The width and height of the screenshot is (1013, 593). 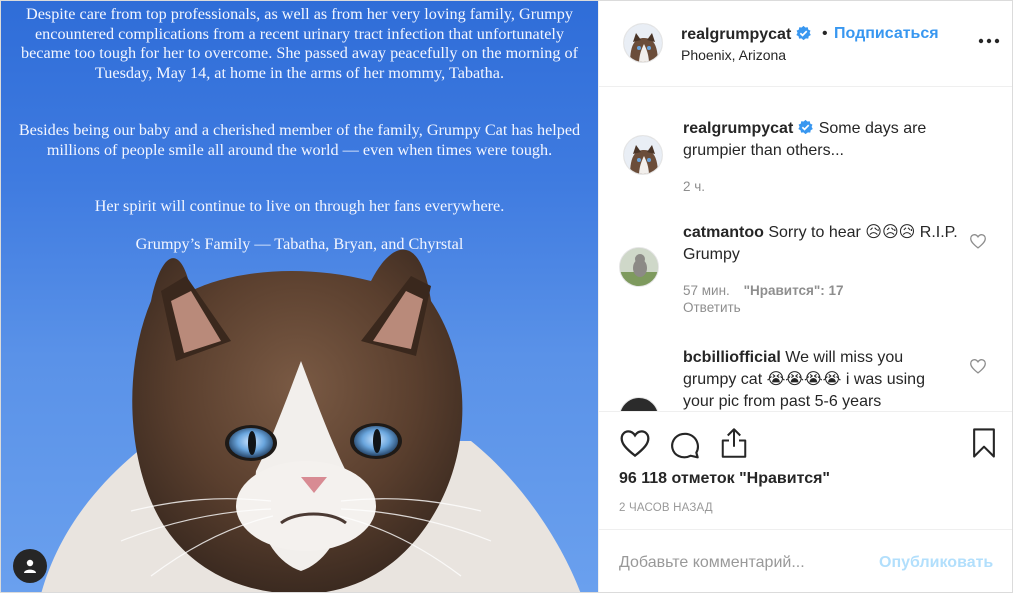 I want to click on caption-time: 2 ч., so click(x=694, y=186).